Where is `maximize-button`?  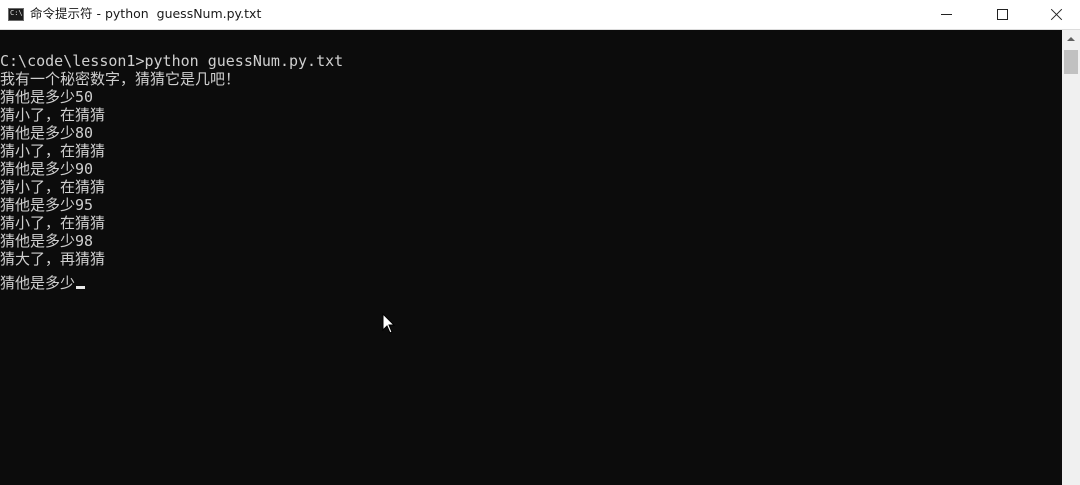
maximize-button is located at coordinates (1002, 14).